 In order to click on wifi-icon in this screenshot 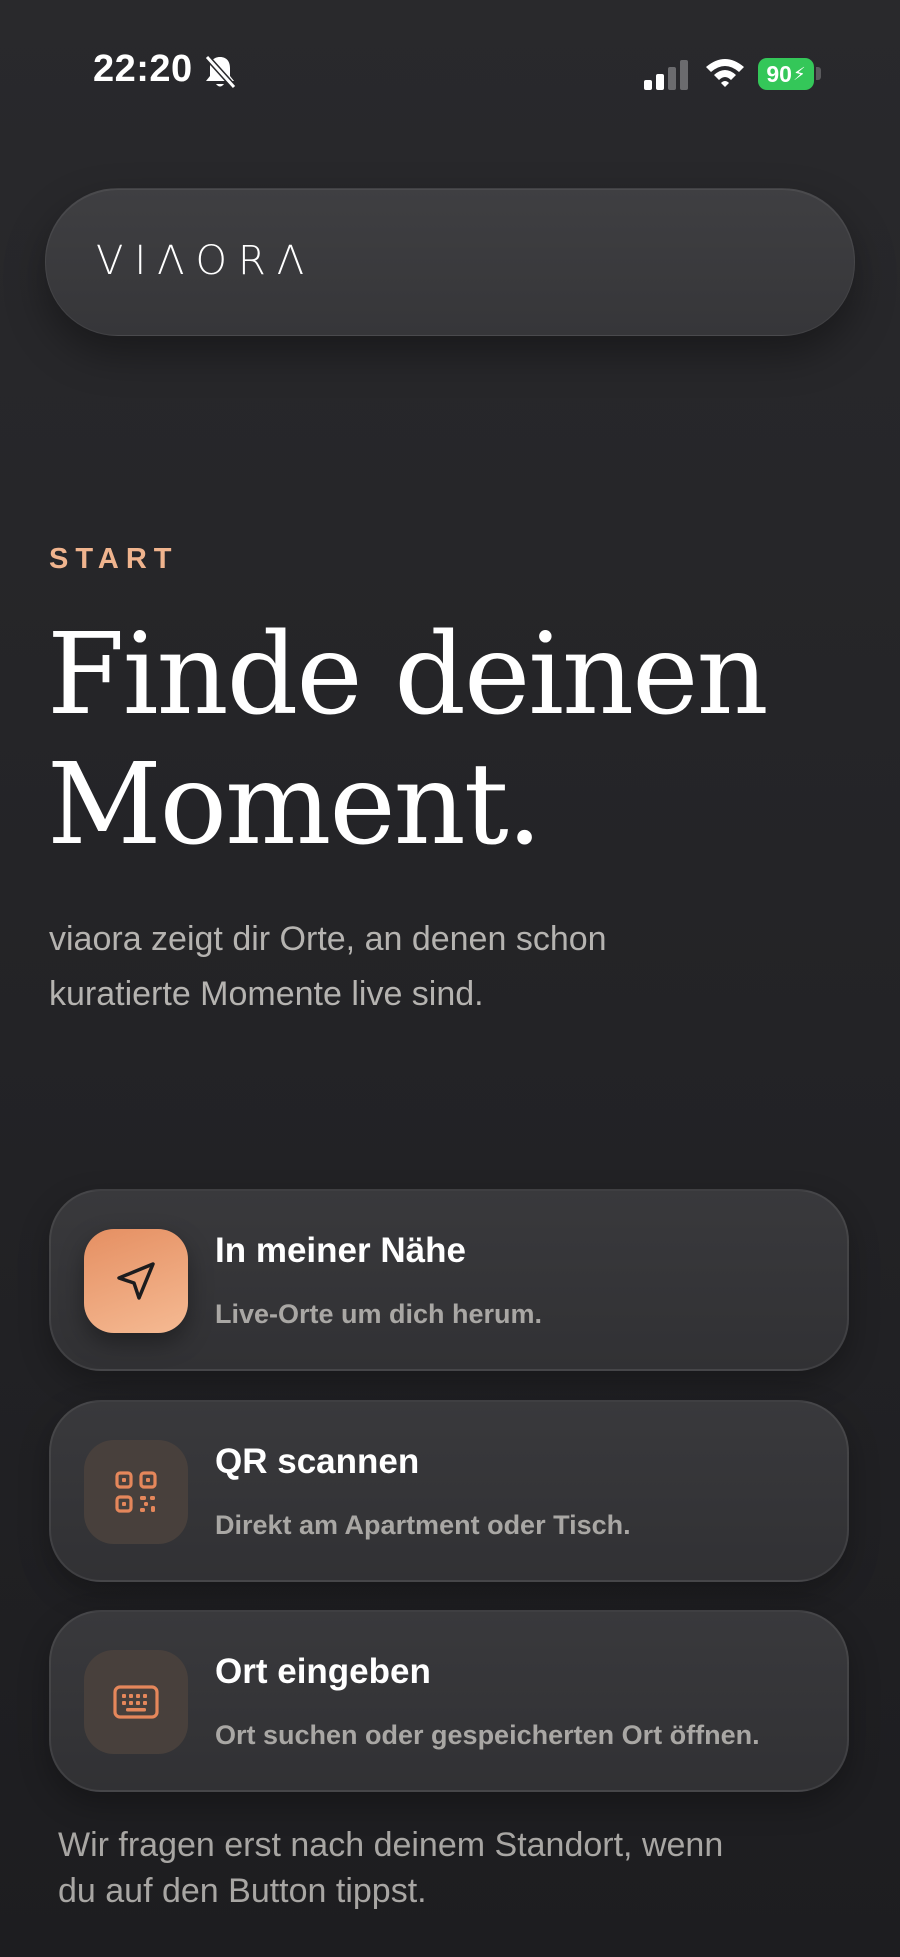, I will do `click(725, 73)`.